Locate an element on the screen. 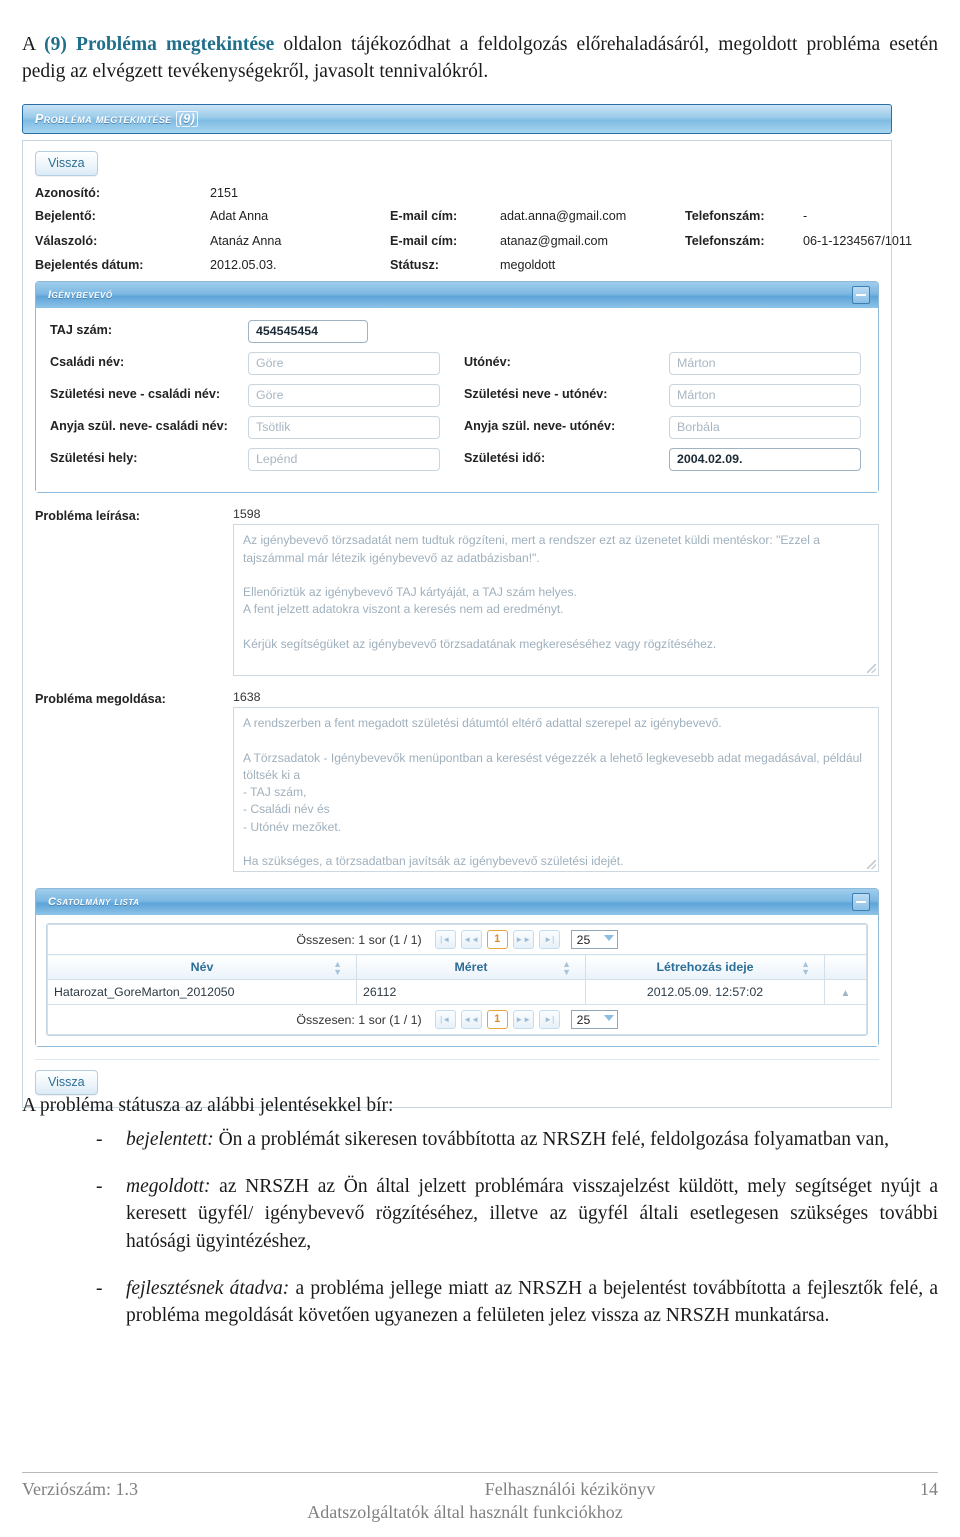  column-header-size: Méret ▲ ▼ is located at coordinates (471, 967).